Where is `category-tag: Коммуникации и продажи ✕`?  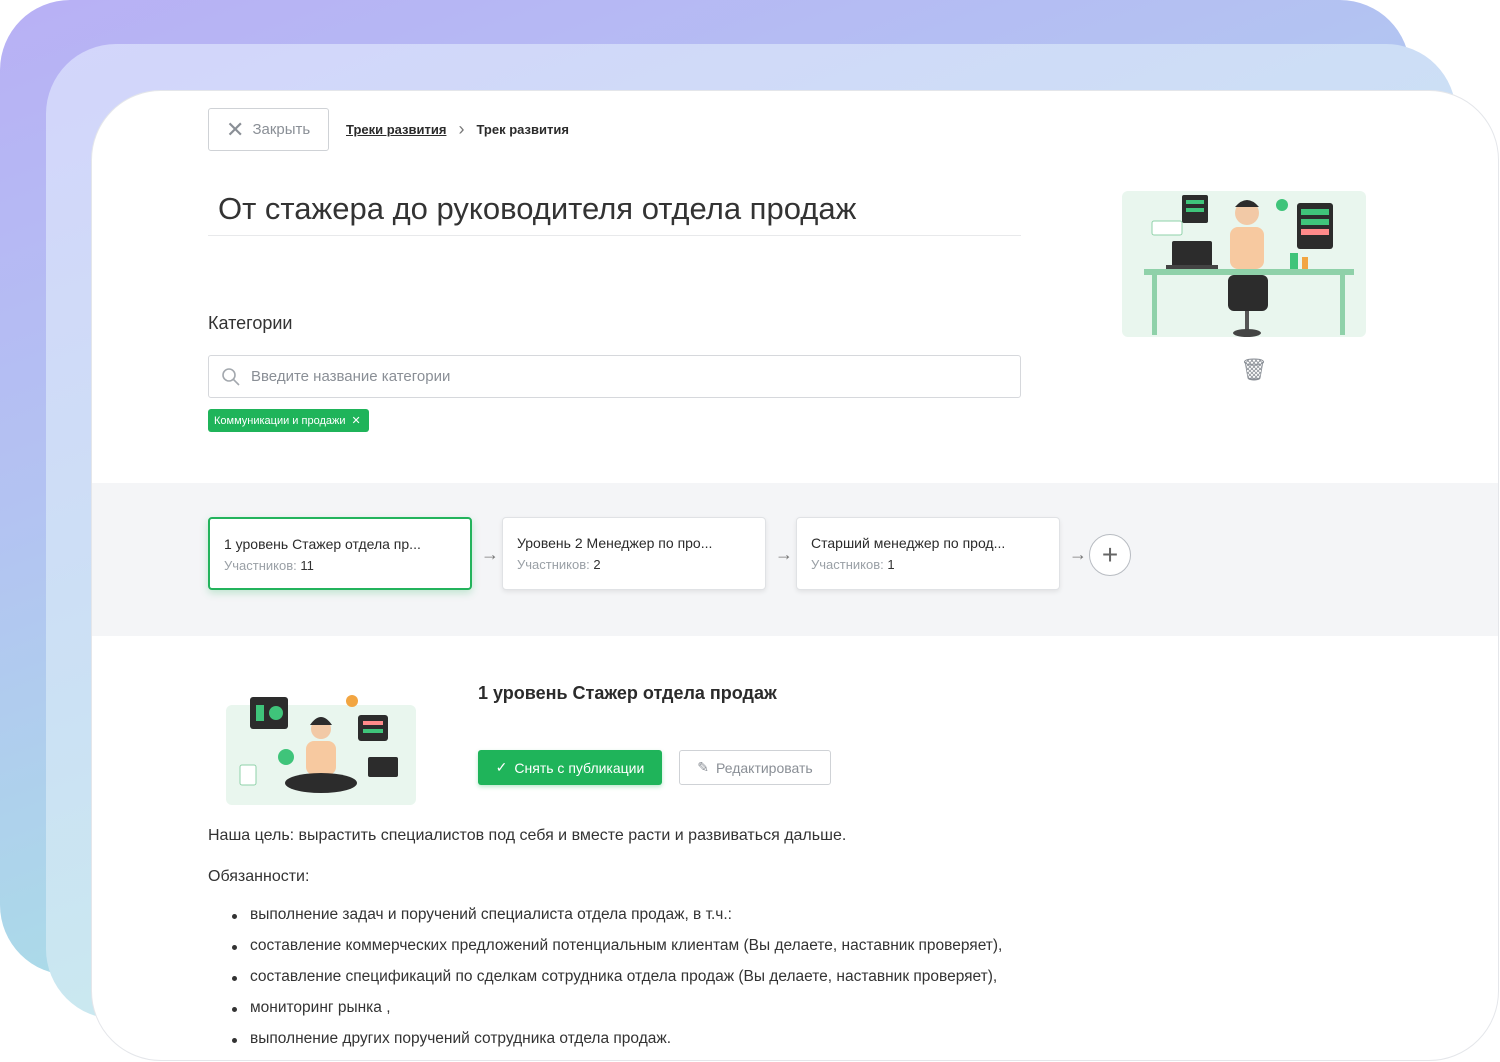
category-tag: Коммуникации и продажи ✕ is located at coordinates (288, 420).